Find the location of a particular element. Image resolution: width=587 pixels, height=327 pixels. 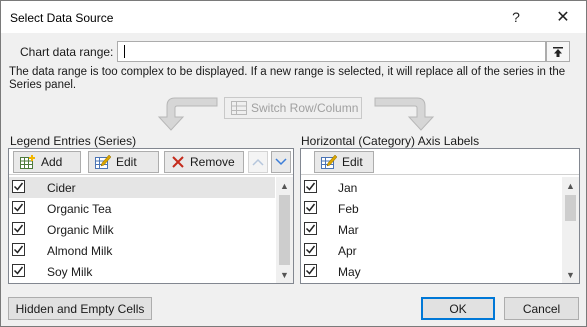

help-button: ? is located at coordinates (516, 17).